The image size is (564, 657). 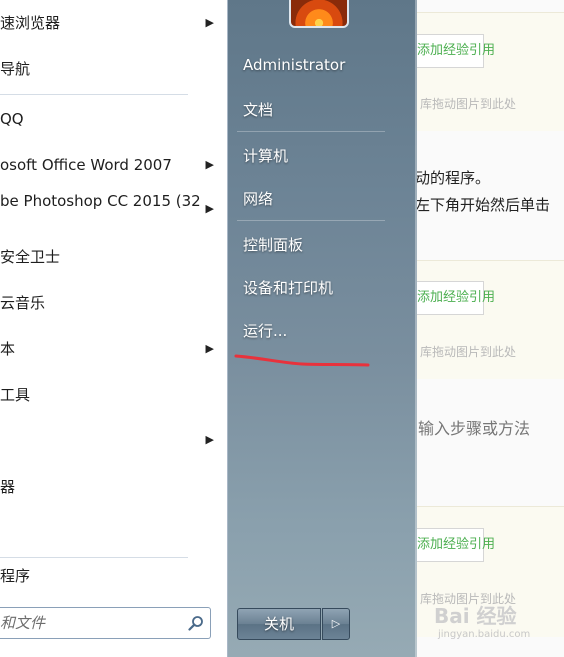 What do you see at coordinates (468, 104) in the screenshot?
I see `bg-drag-hint-1: 库拖动图片到此处` at bounding box center [468, 104].